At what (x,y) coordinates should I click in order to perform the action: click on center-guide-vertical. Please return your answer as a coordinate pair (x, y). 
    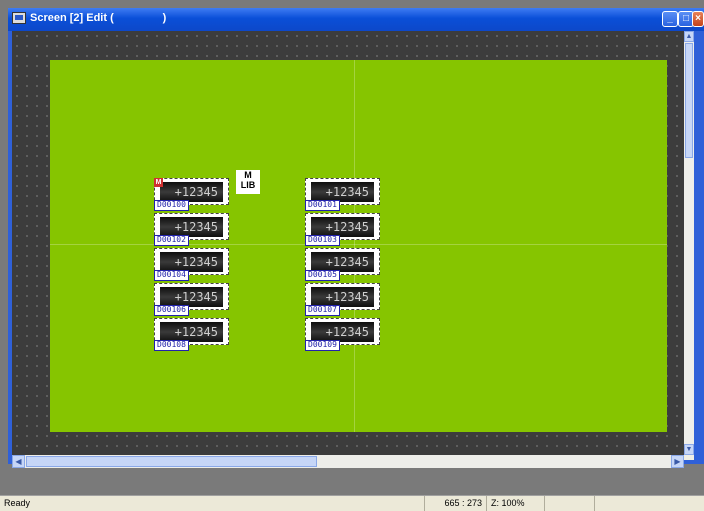
    Looking at the image, I should click on (354, 246).